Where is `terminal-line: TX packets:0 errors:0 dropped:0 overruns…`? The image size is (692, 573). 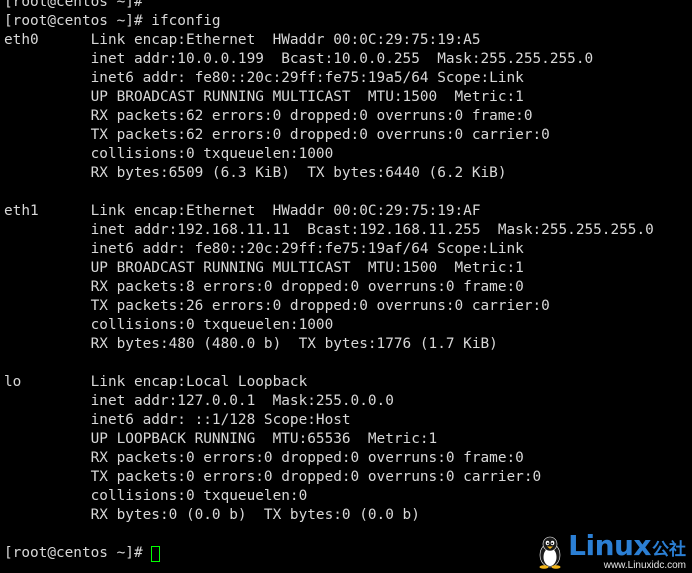
terminal-line: TX packets:0 errors:0 dropped:0 overruns… is located at coordinates (273, 477).